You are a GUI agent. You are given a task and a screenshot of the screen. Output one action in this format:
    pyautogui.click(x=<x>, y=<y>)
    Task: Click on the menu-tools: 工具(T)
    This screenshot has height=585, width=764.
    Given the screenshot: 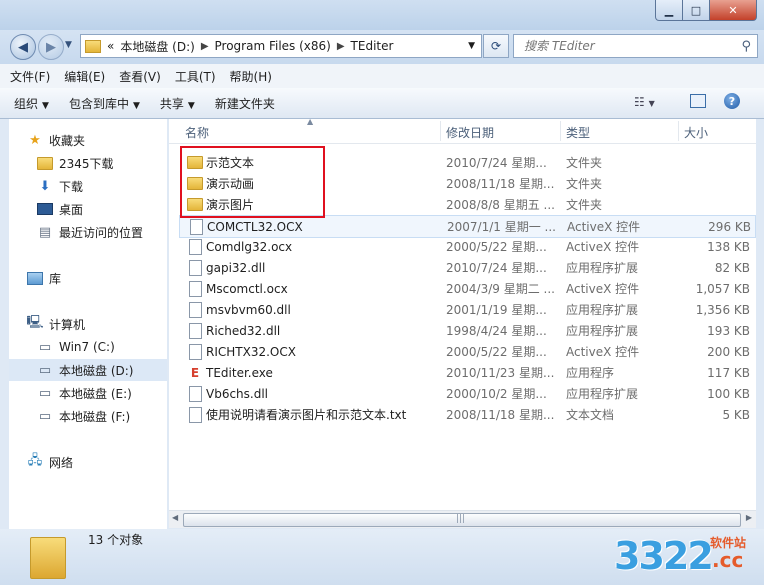 What is the action you would take?
    pyautogui.click(x=195, y=76)
    